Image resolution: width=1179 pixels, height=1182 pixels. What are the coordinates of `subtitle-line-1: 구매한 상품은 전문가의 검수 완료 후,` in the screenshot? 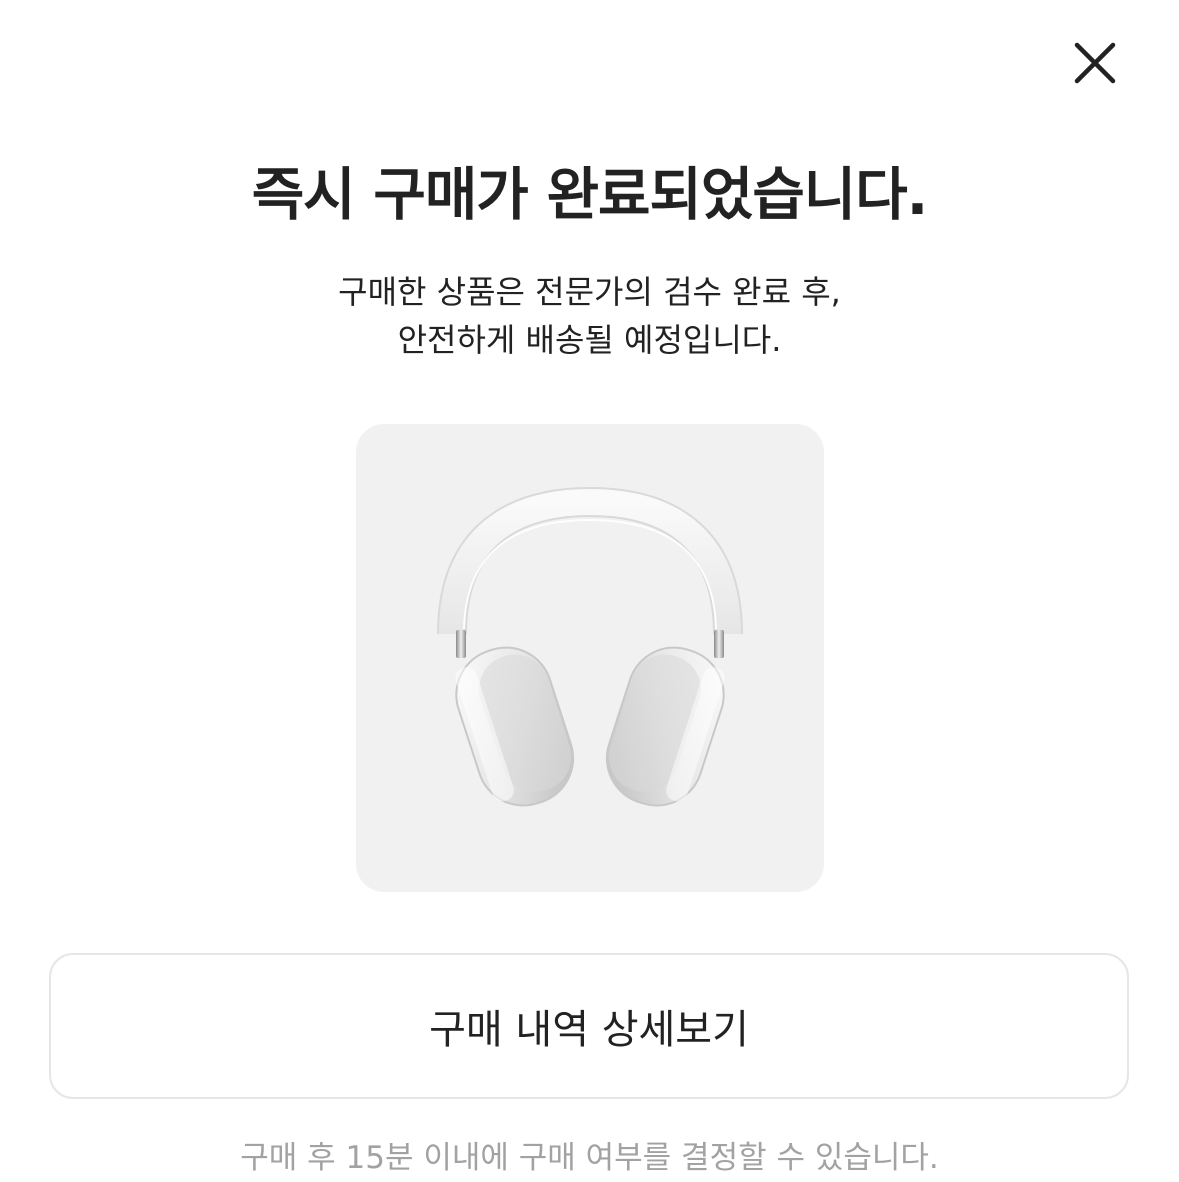 It's located at (589, 292).